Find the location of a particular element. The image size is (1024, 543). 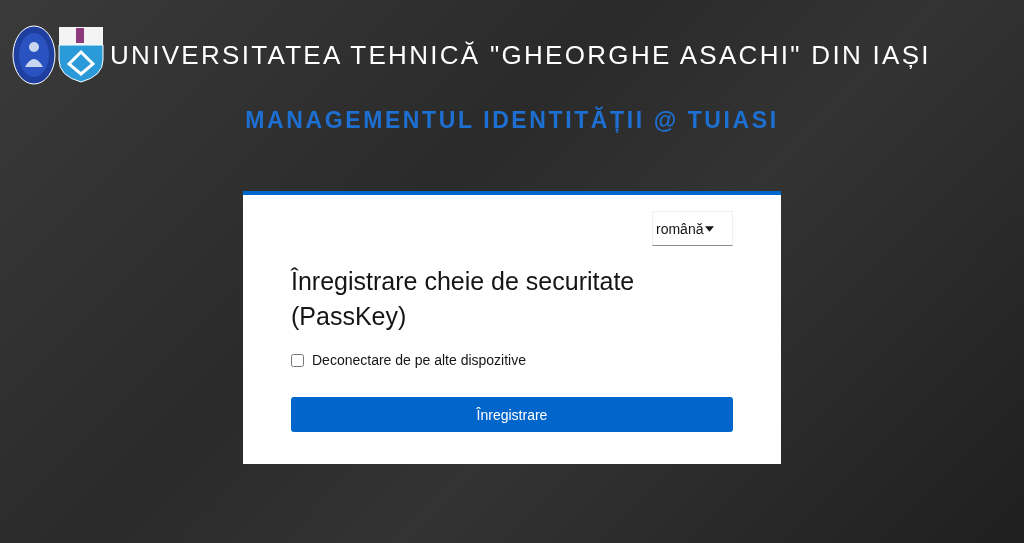

checkbox-label: Deconectare de pe alte dispozitive is located at coordinates (419, 360).